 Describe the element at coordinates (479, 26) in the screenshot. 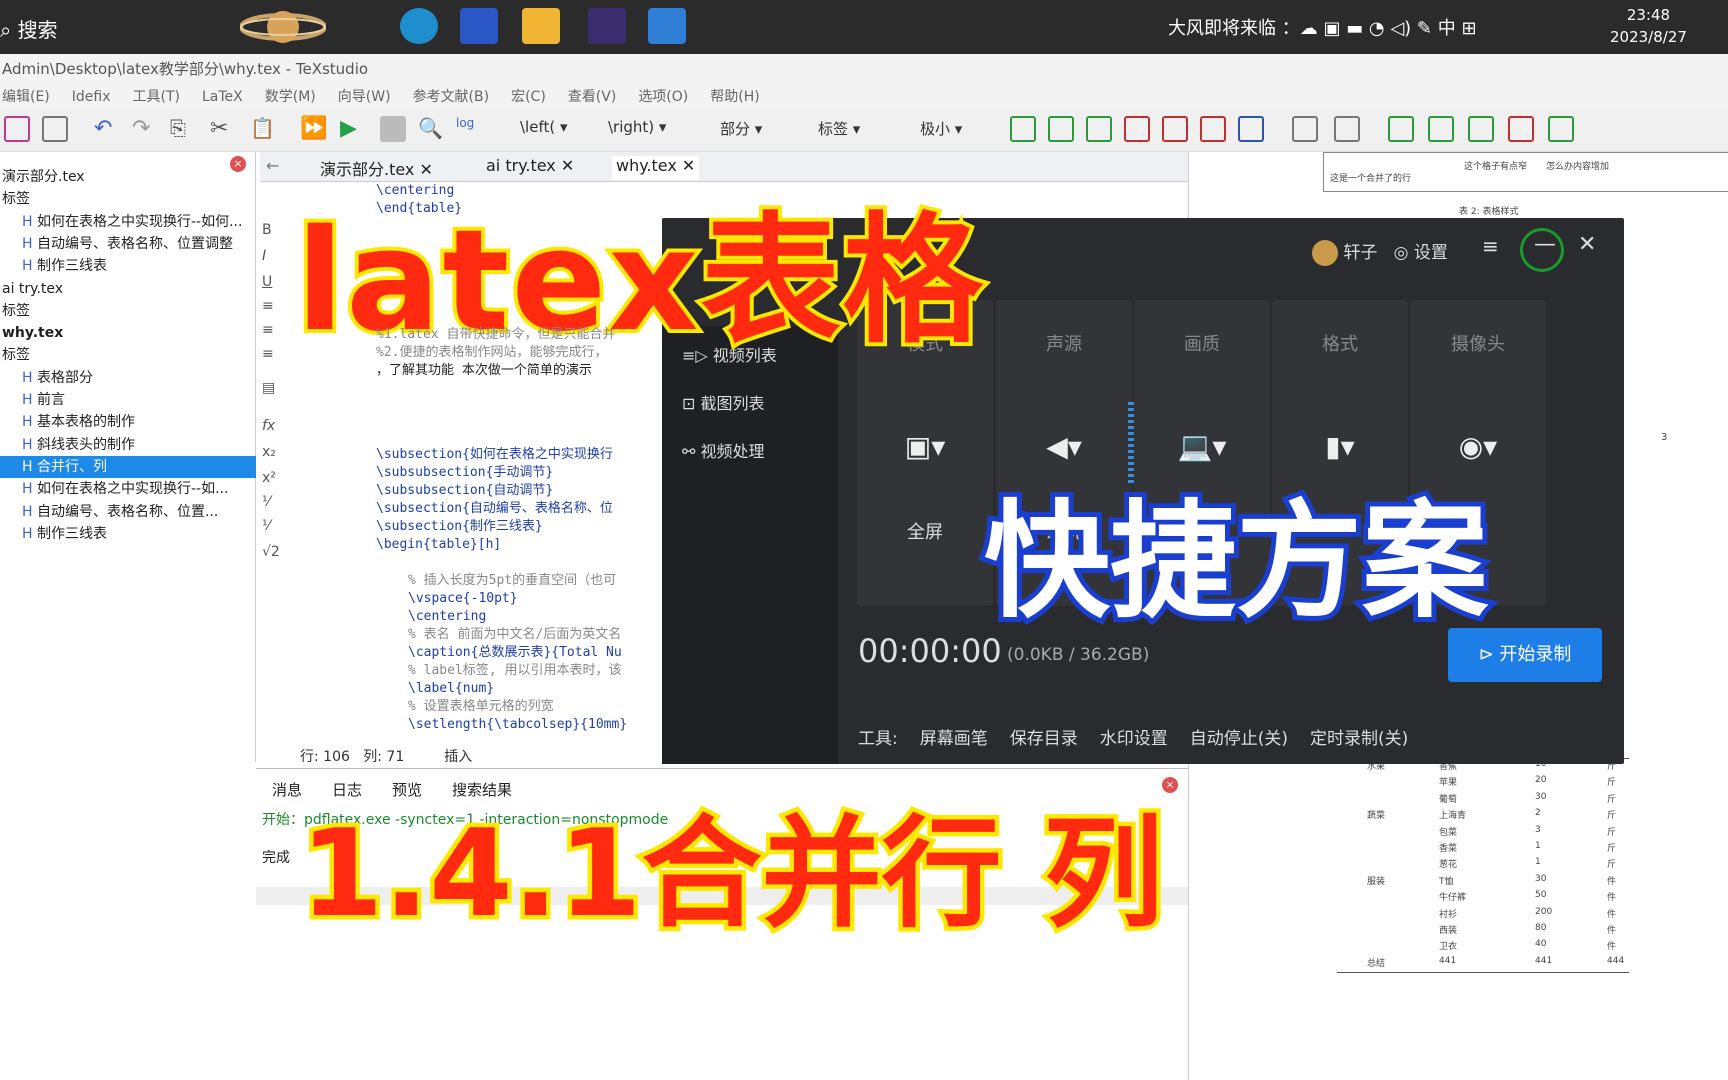

I see `app-icon` at that location.